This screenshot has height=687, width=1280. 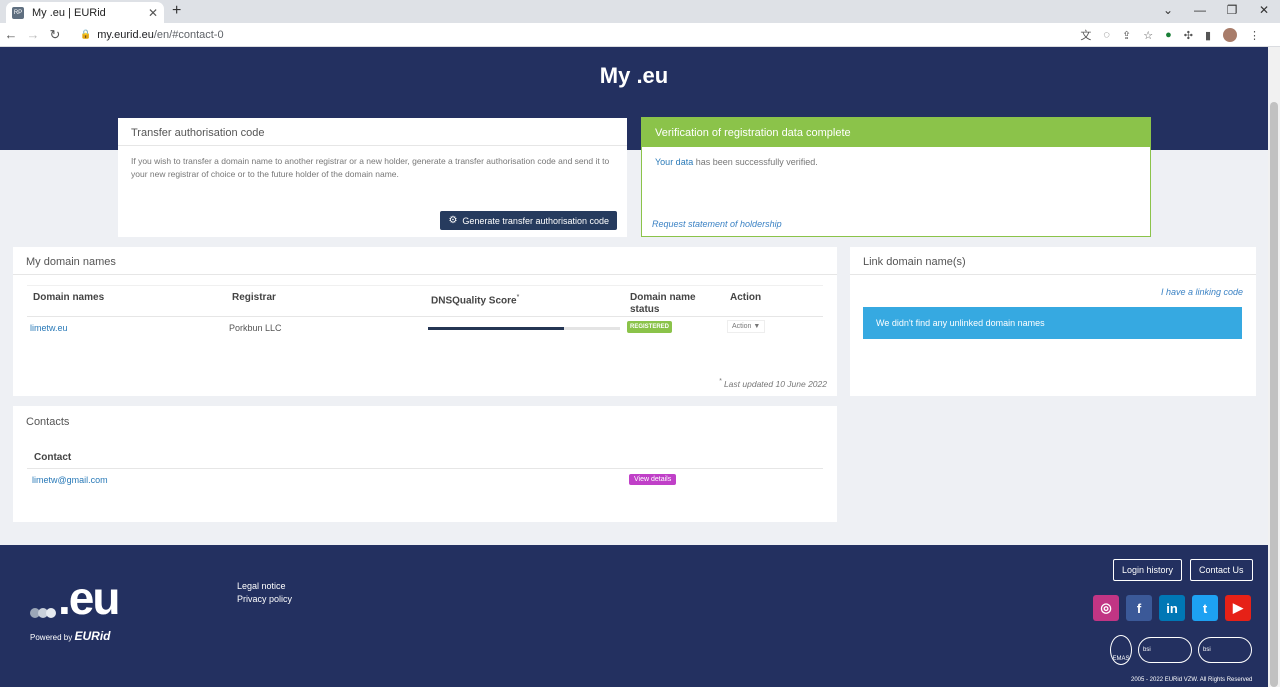 I want to click on dns-quality-bar, so click(x=524, y=328).